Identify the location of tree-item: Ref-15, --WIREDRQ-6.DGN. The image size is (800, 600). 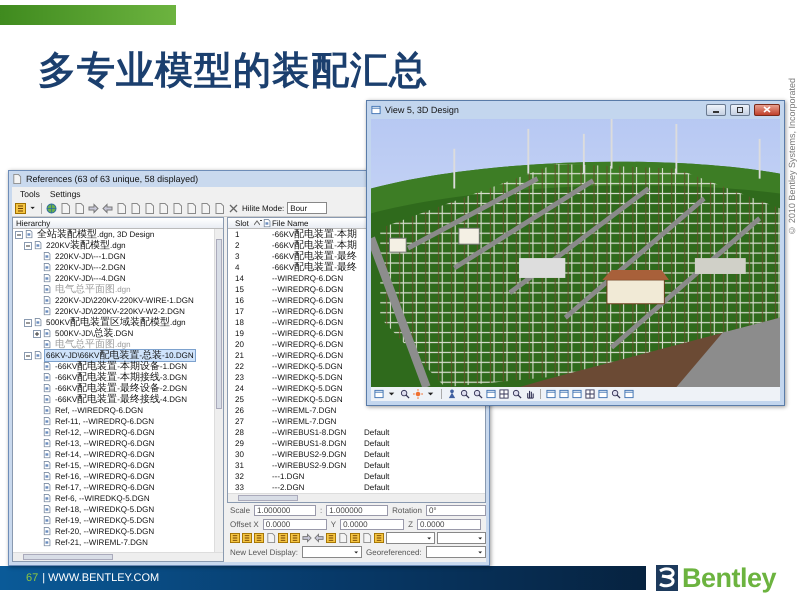
(105, 465).